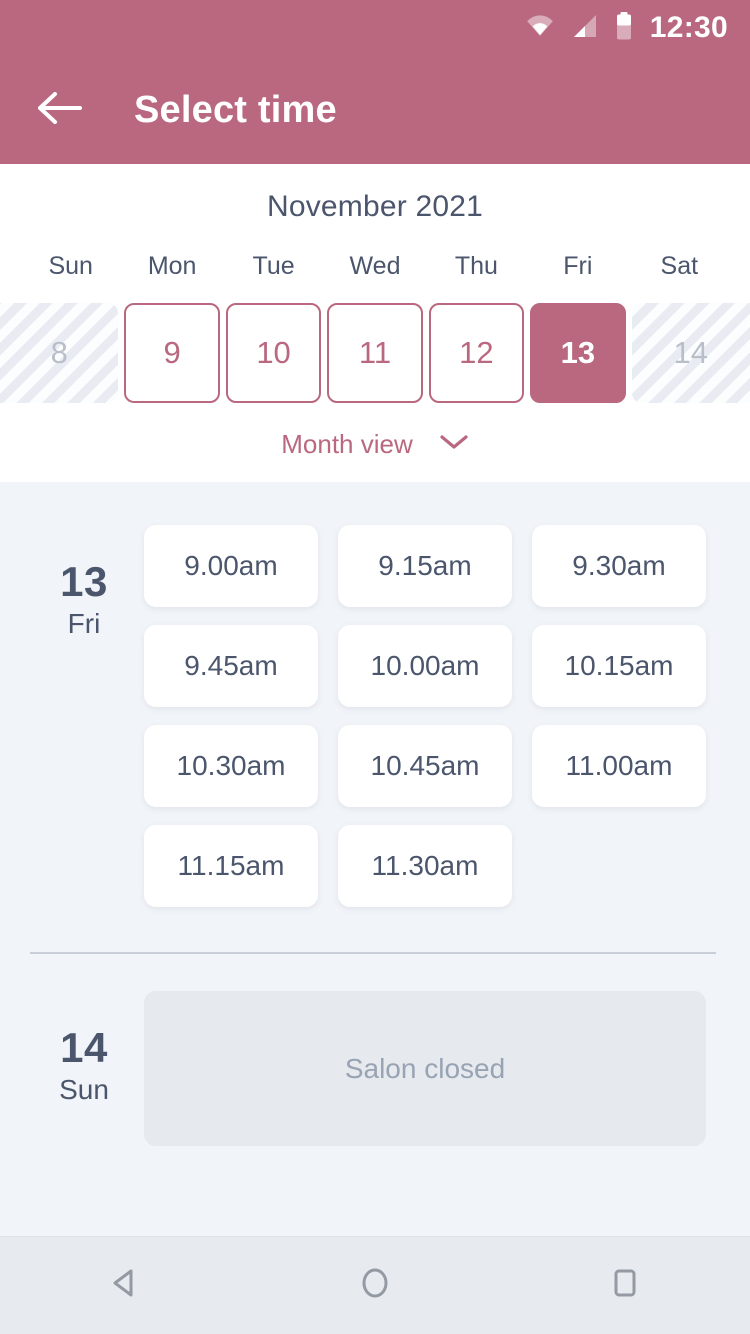 This screenshot has height=1334, width=750. I want to click on time-slot-button: 9.15am, so click(425, 566).